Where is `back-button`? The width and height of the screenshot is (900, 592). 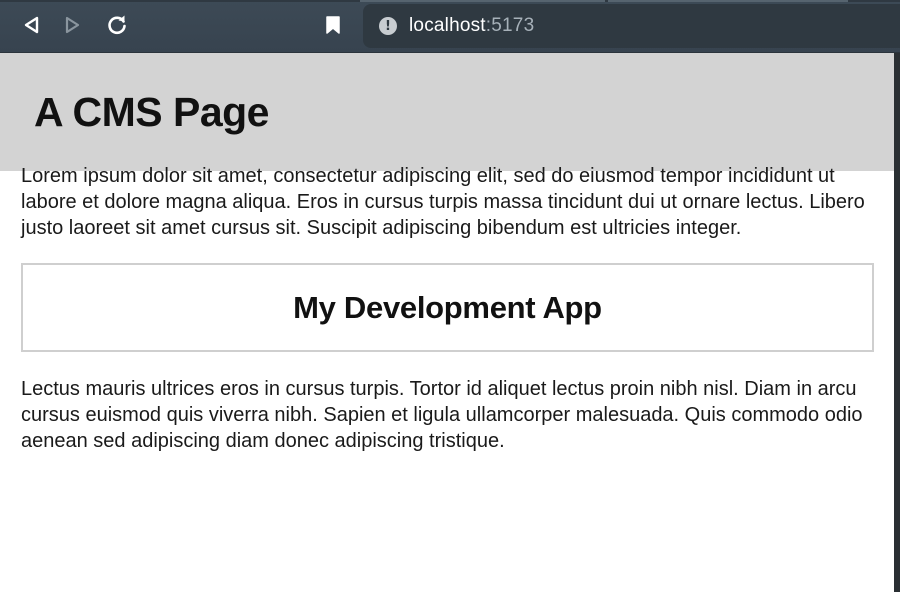
back-button is located at coordinates (31, 25).